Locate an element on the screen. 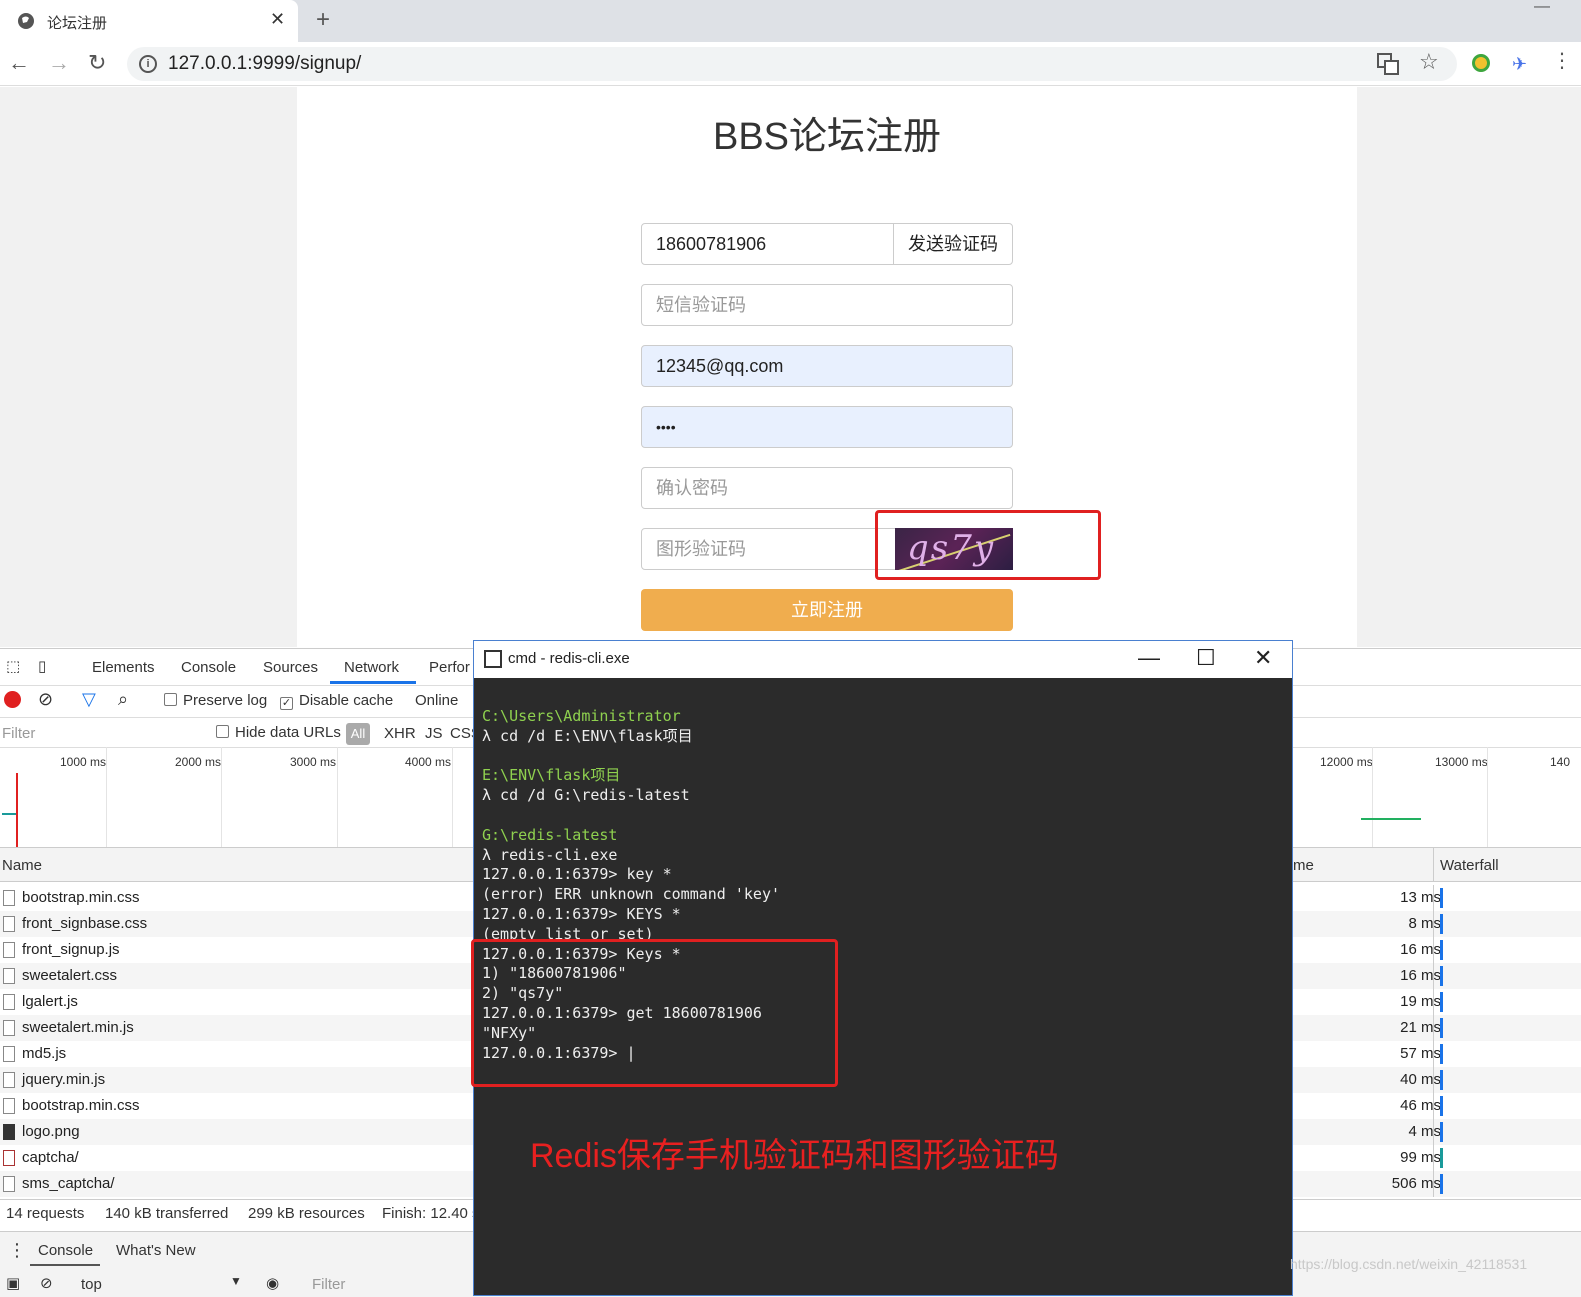 Image resolution: width=1581 pixels, height=1297 pixels. confirm-password-input: 确认密码 is located at coordinates (827, 488).